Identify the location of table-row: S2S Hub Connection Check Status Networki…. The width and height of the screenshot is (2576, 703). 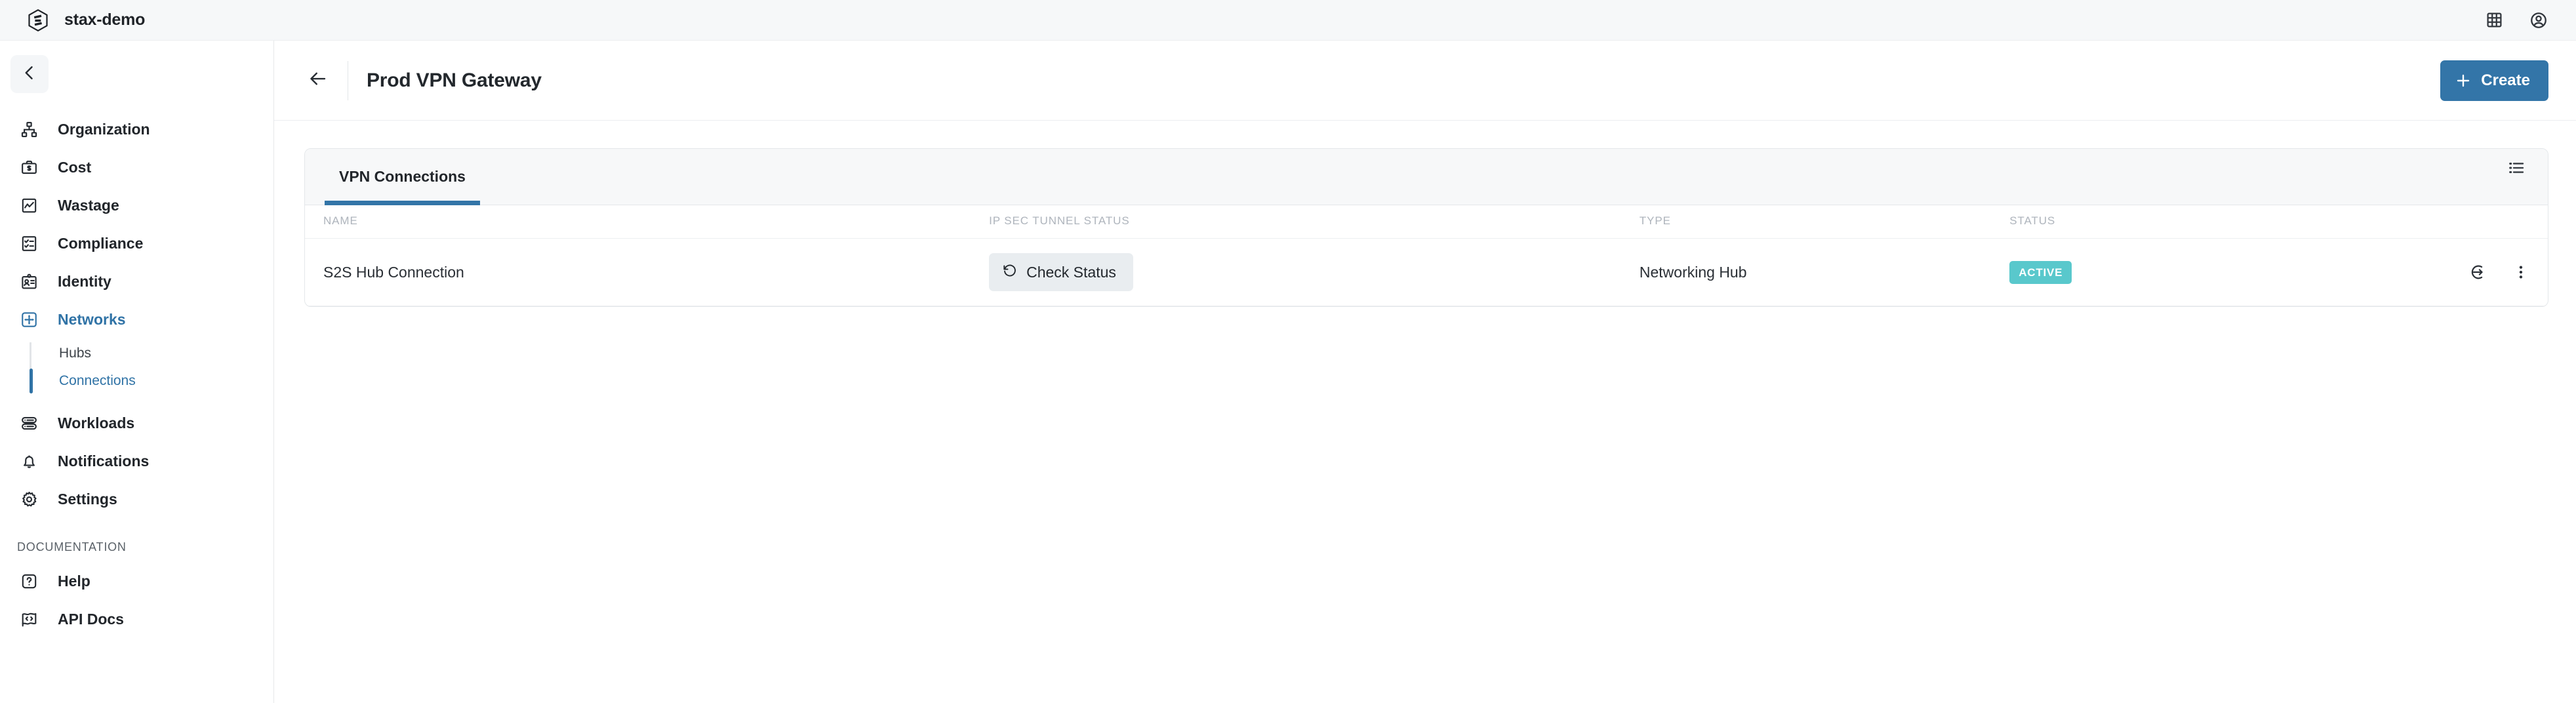
(1426, 272).